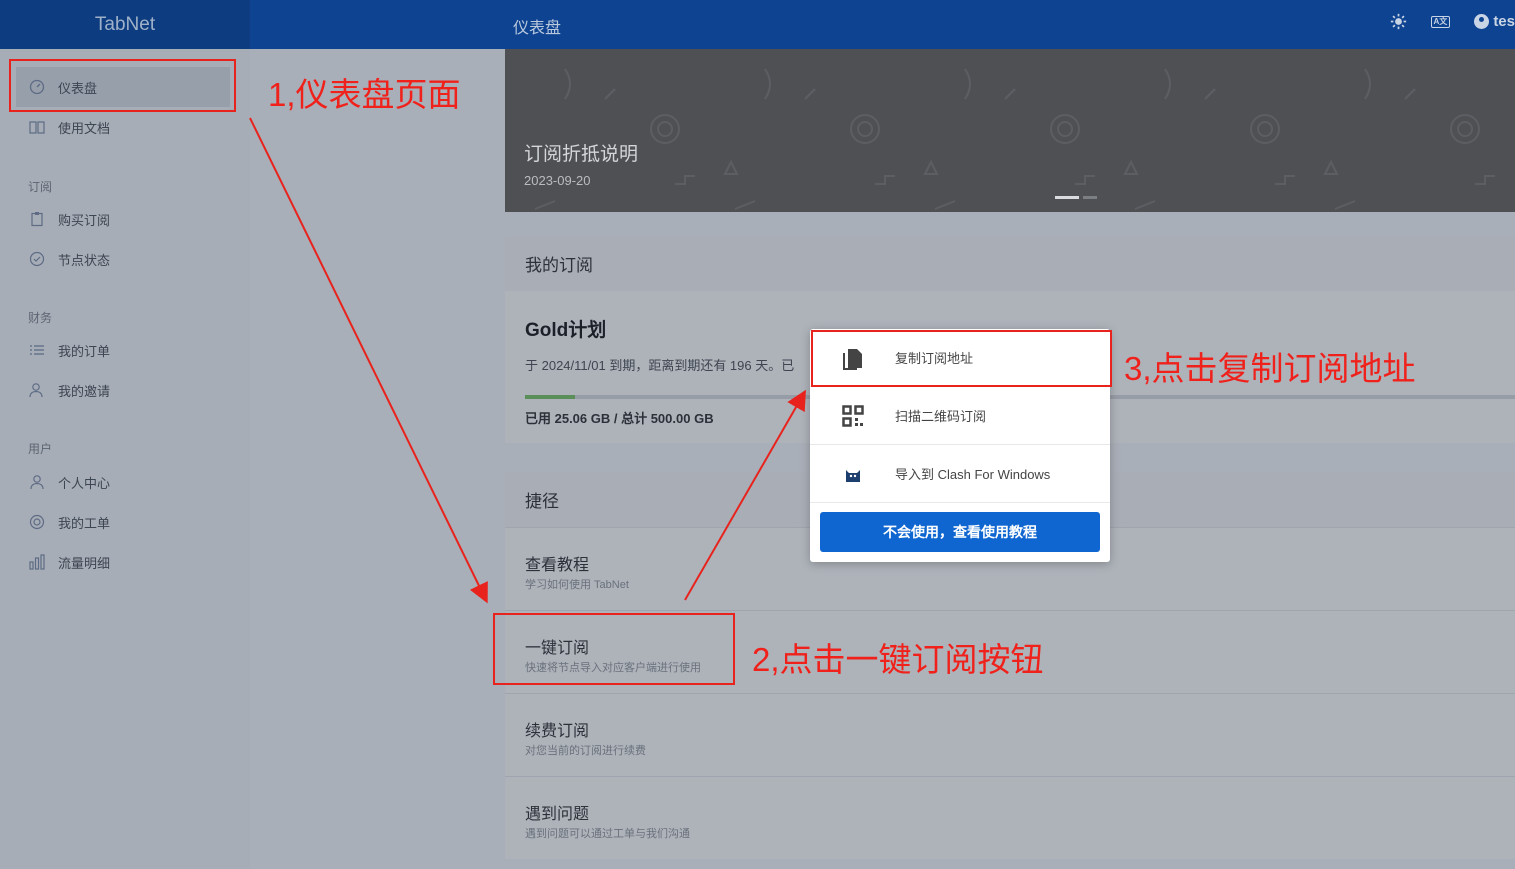 The image size is (1515, 869). Describe the element at coordinates (745, 495) in the screenshot. I see `arrow-to-copy-link` at that location.